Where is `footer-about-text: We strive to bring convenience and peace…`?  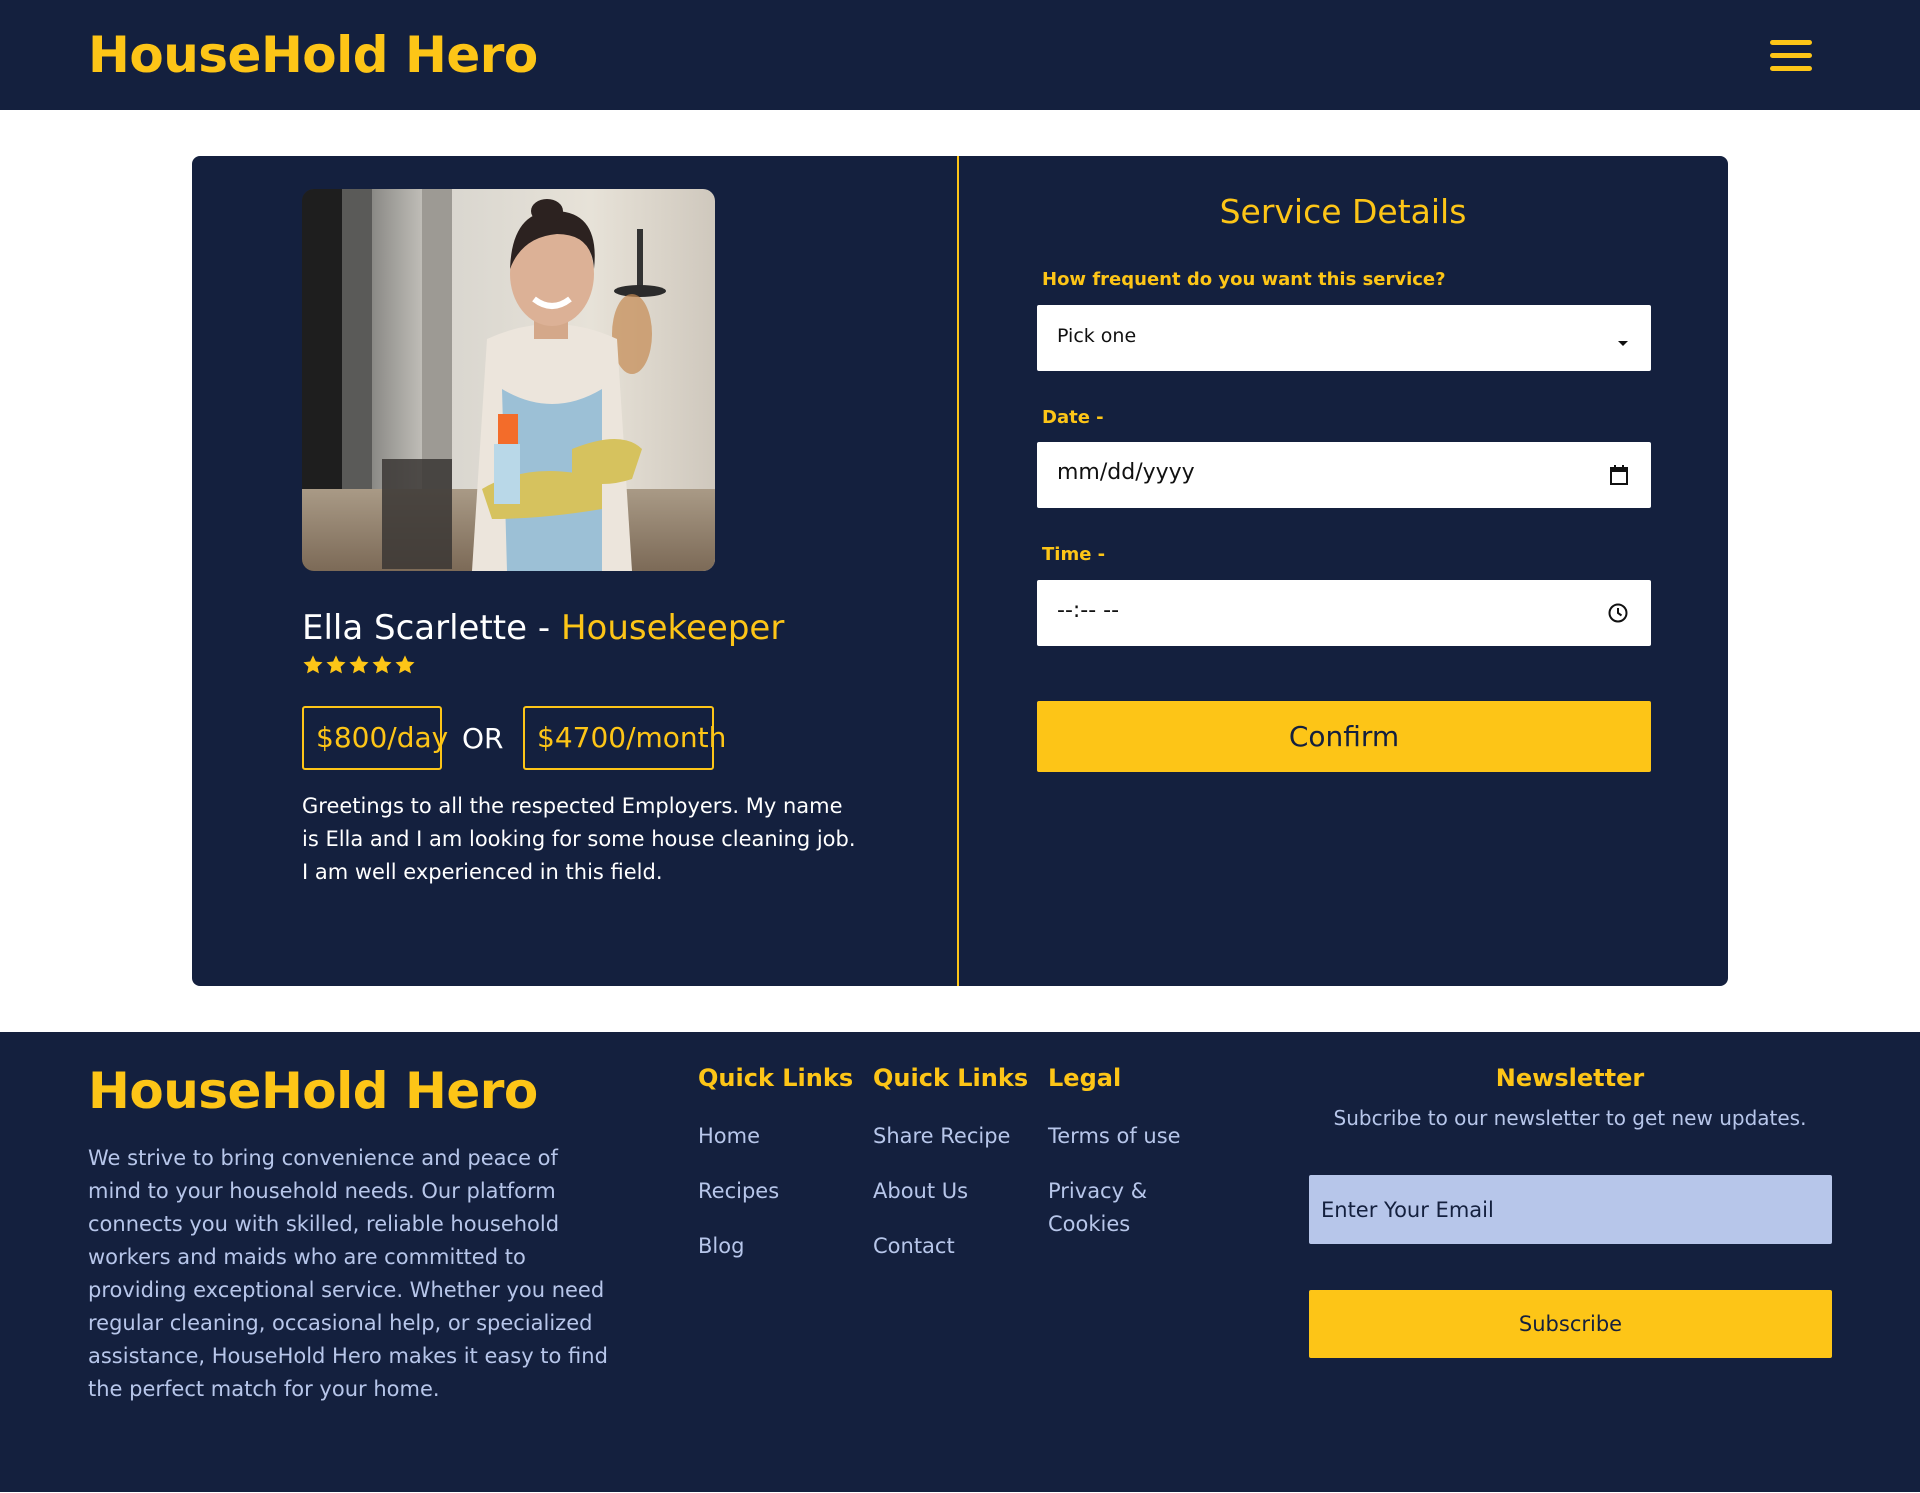 footer-about-text: We strive to bring convenience and peace… is located at coordinates (348, 1273).